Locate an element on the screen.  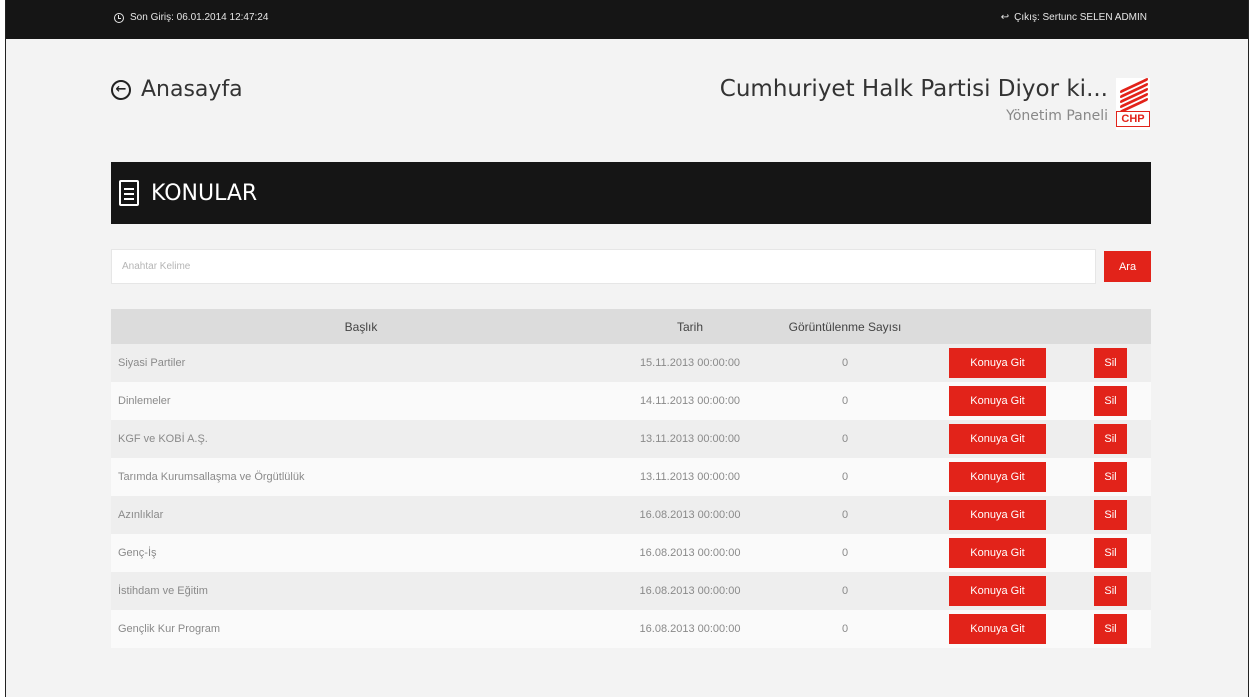
table-header: Başlık Tarih Görüntülenme Sayısı is located at coordinates (631, 326).